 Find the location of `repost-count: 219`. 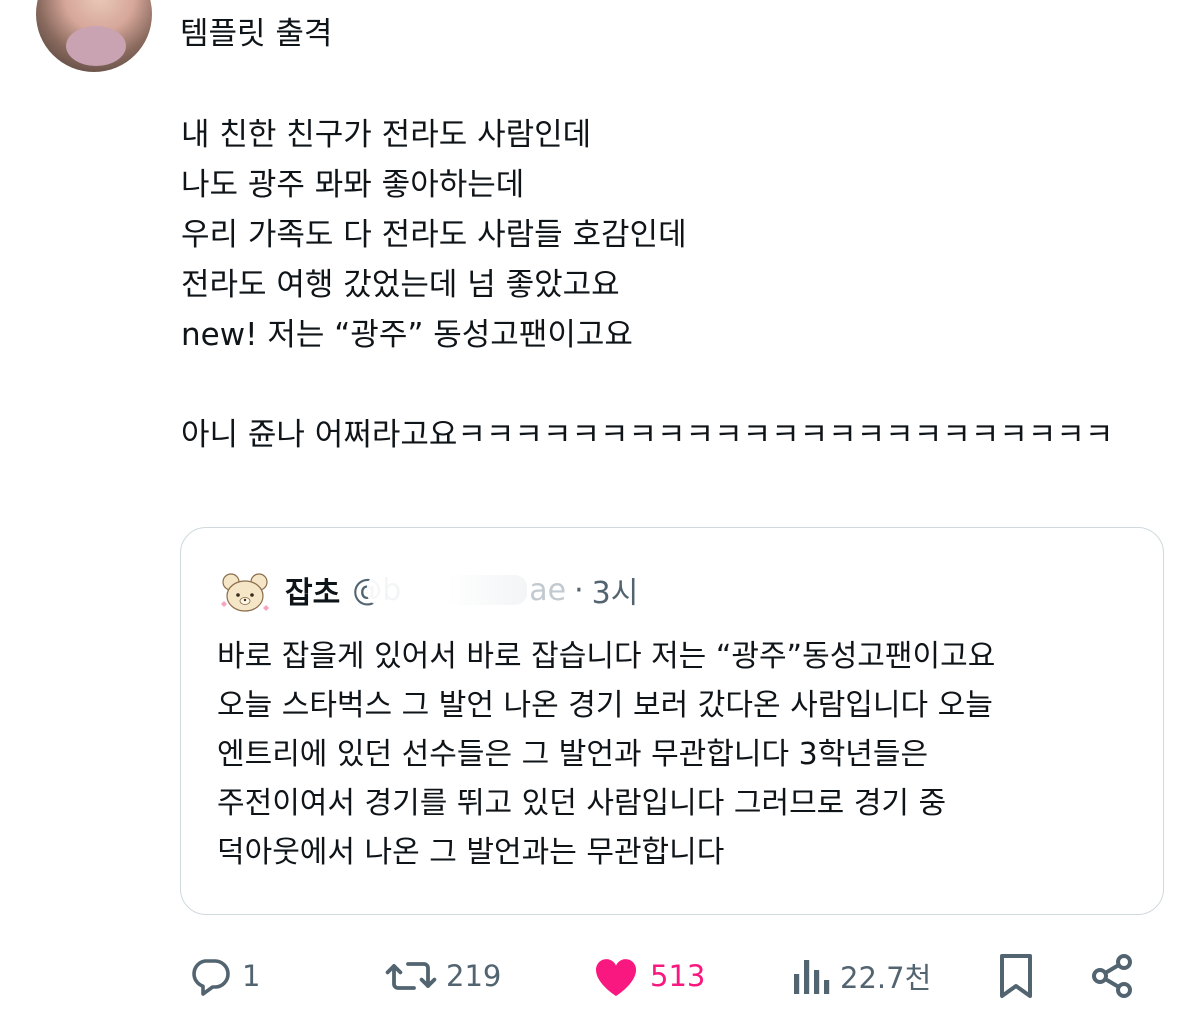

repost-count: 219 is located at coordinates (474, 976).